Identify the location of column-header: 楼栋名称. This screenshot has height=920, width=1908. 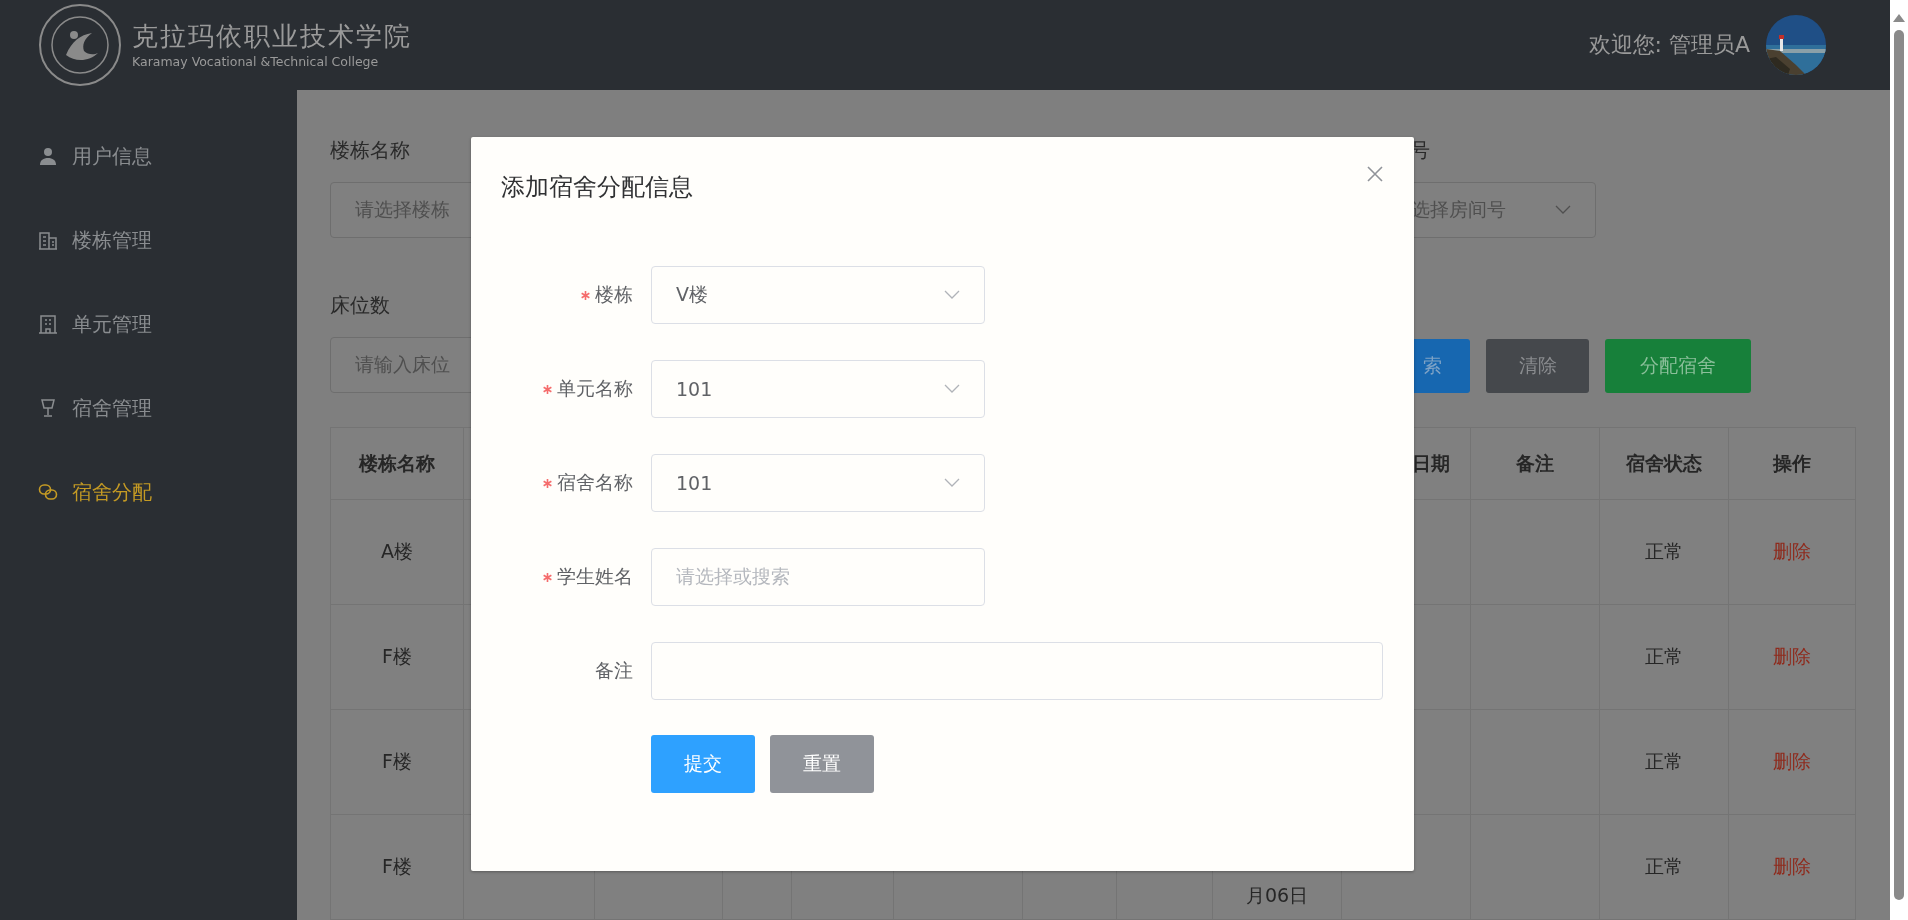
(397, 463).